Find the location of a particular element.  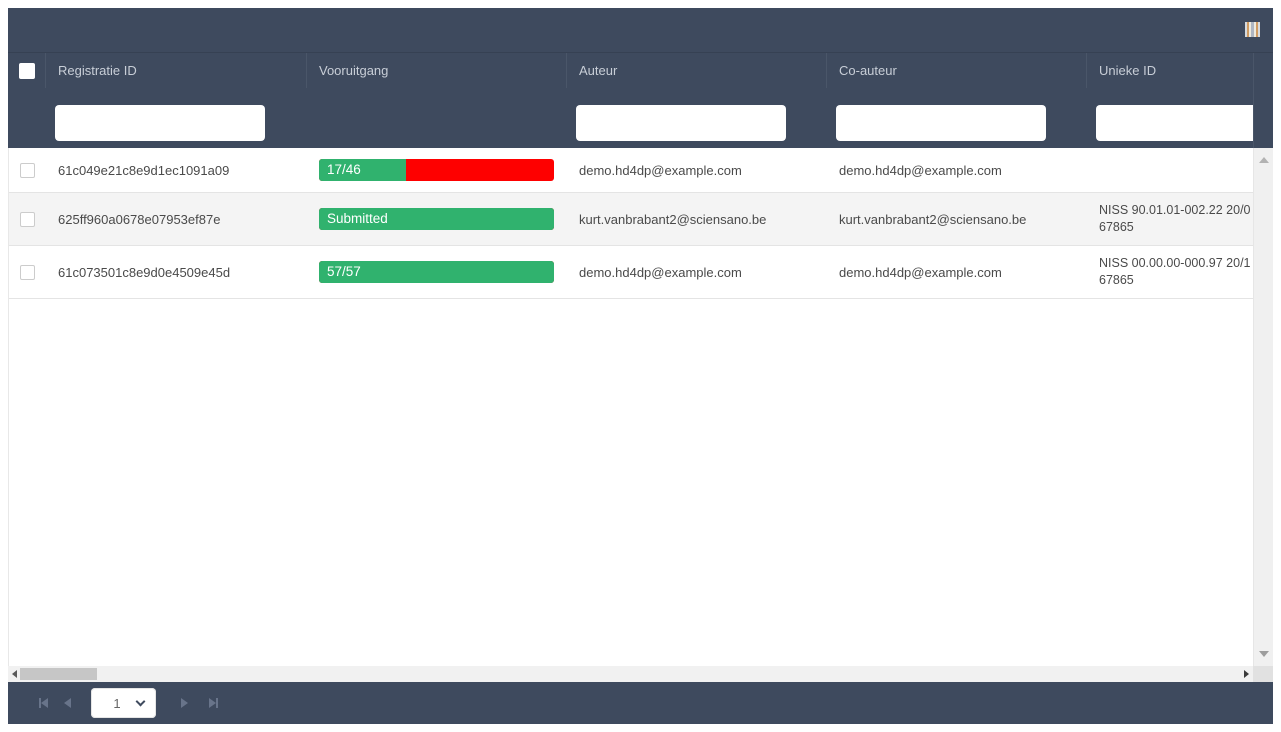

registratie-id-filter-input is located at coordinates (160, 123).